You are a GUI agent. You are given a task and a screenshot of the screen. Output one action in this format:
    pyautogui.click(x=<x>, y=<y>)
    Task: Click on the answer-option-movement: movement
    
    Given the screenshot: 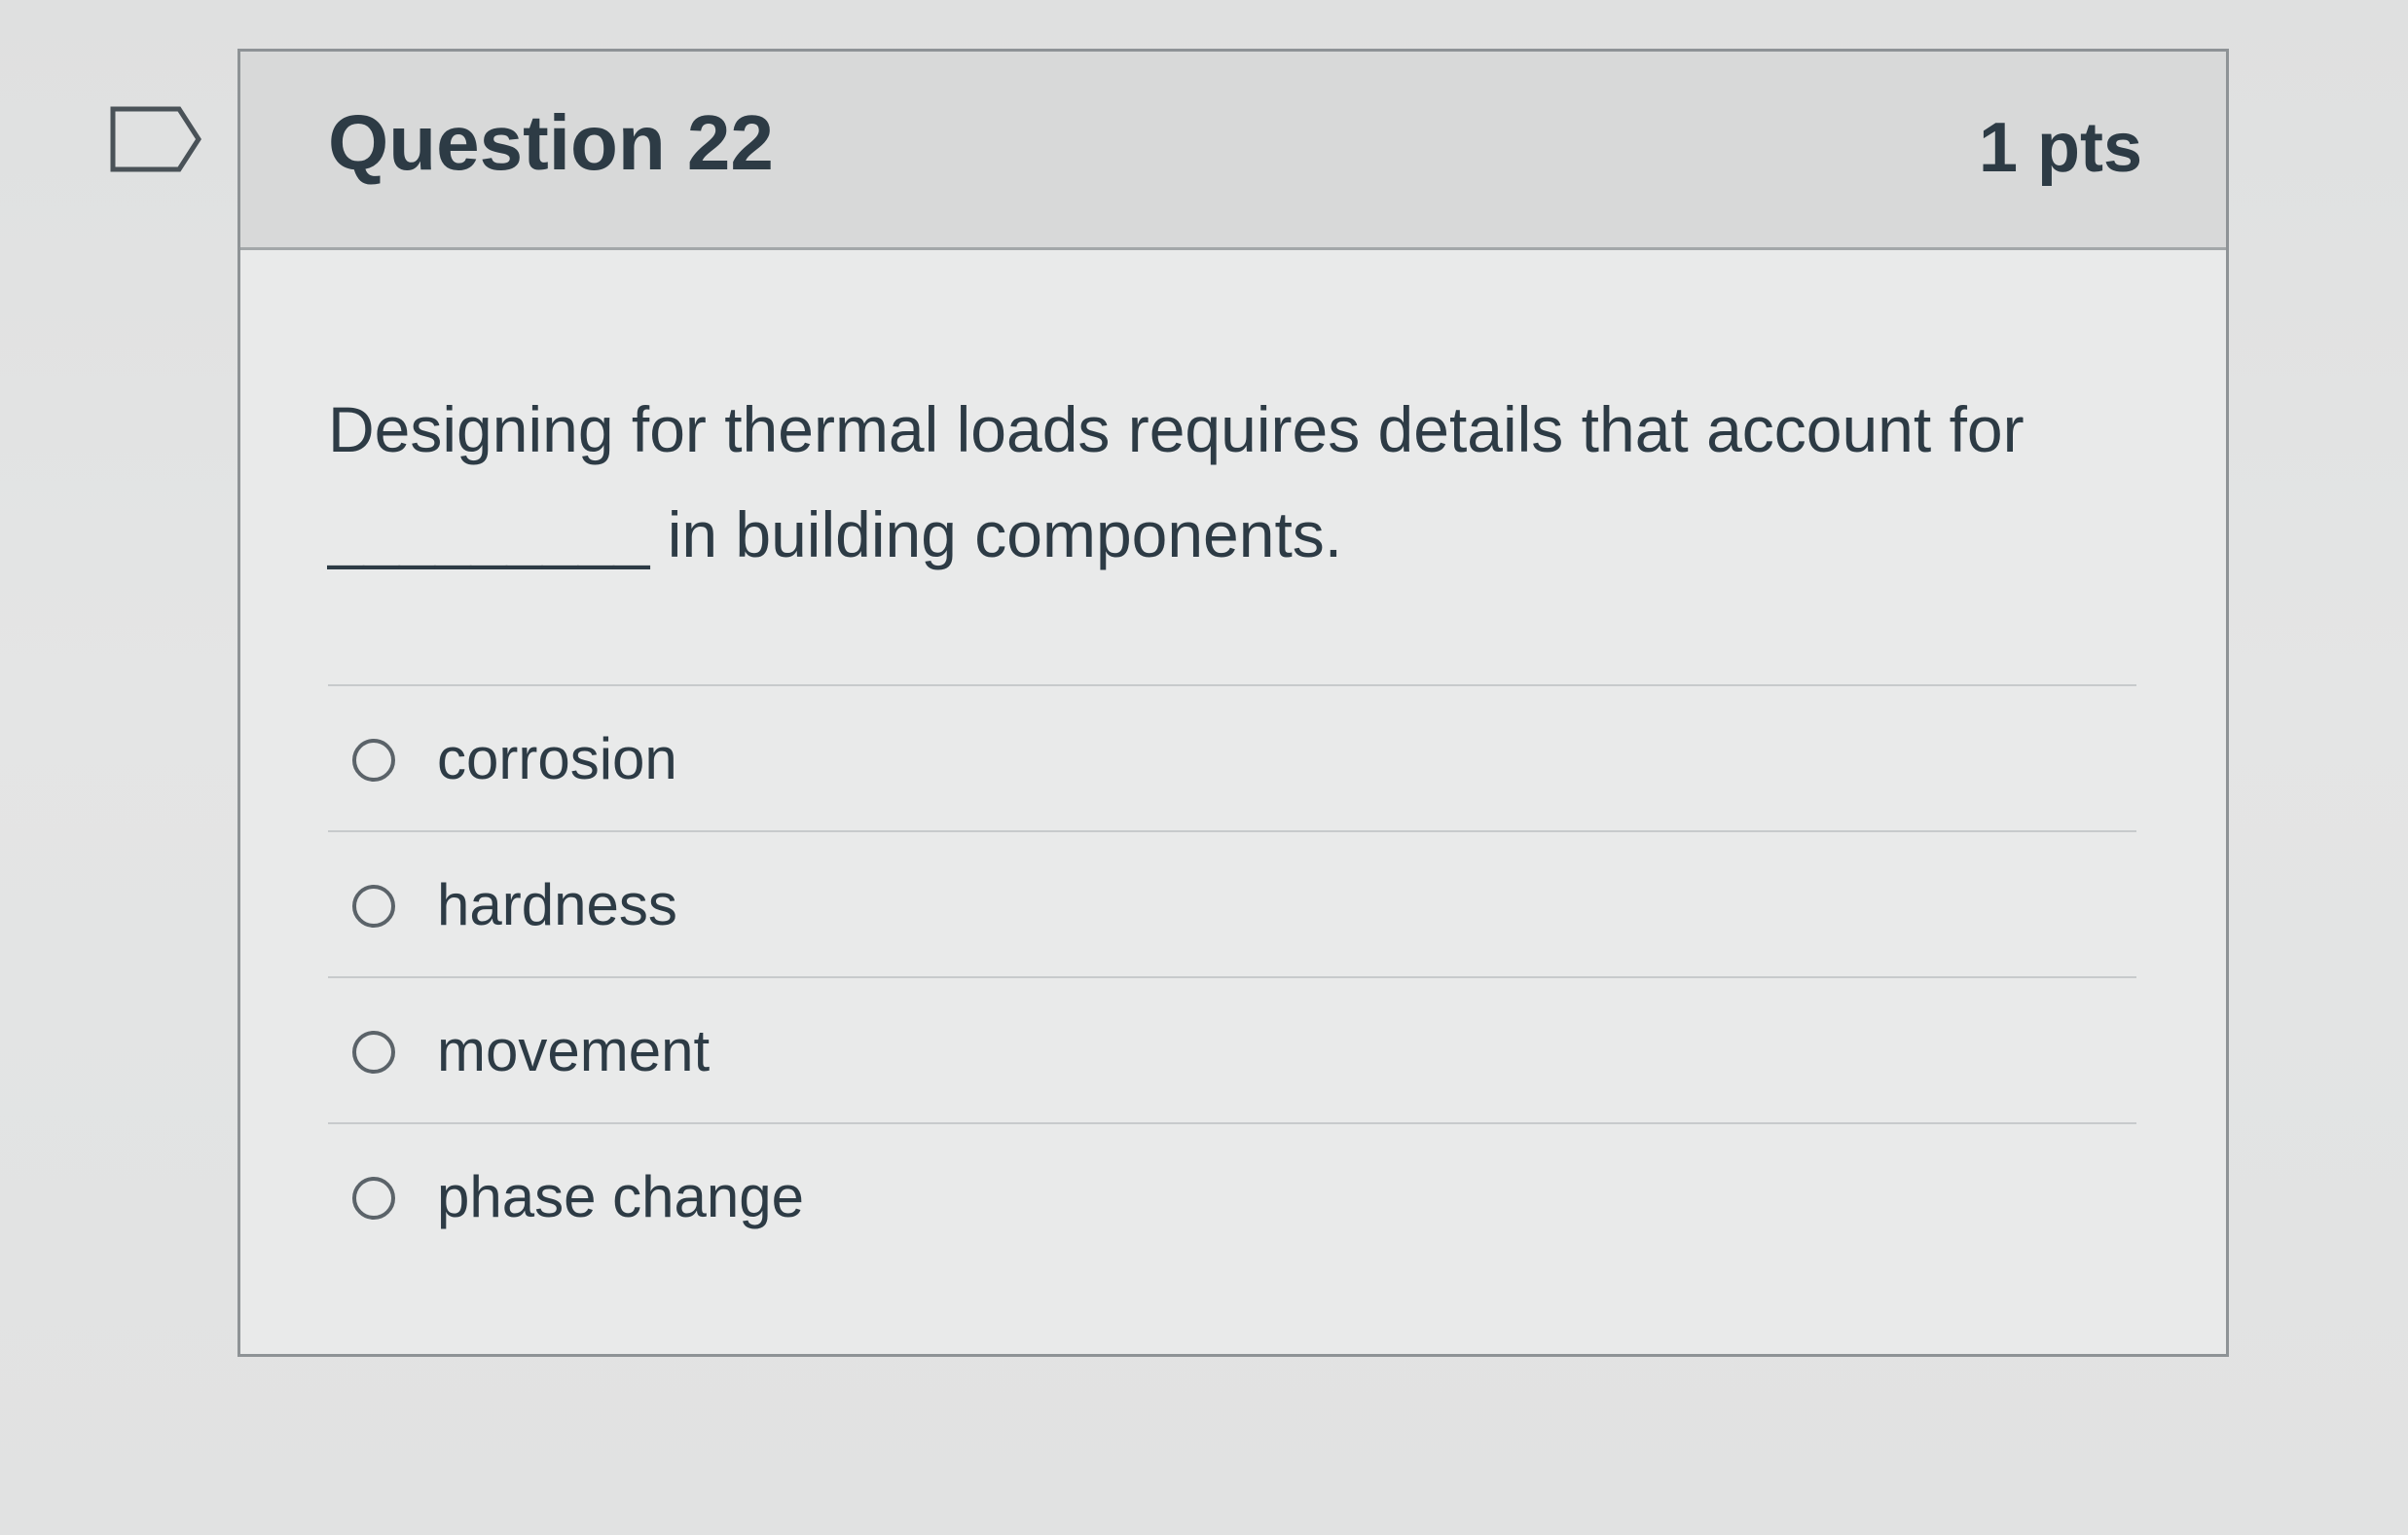 What is the action you would take?
    pyautogui.click(x=1232, y=1049)
    